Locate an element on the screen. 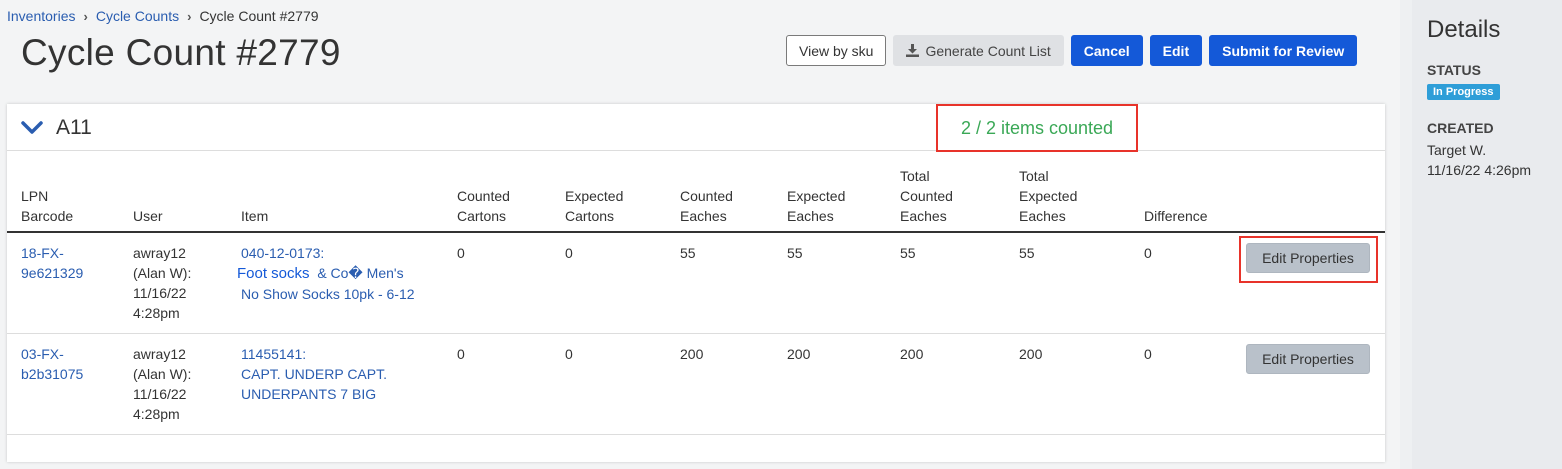  submit-for-review-button: Submit for Review is located at coordinates (1283, 50).